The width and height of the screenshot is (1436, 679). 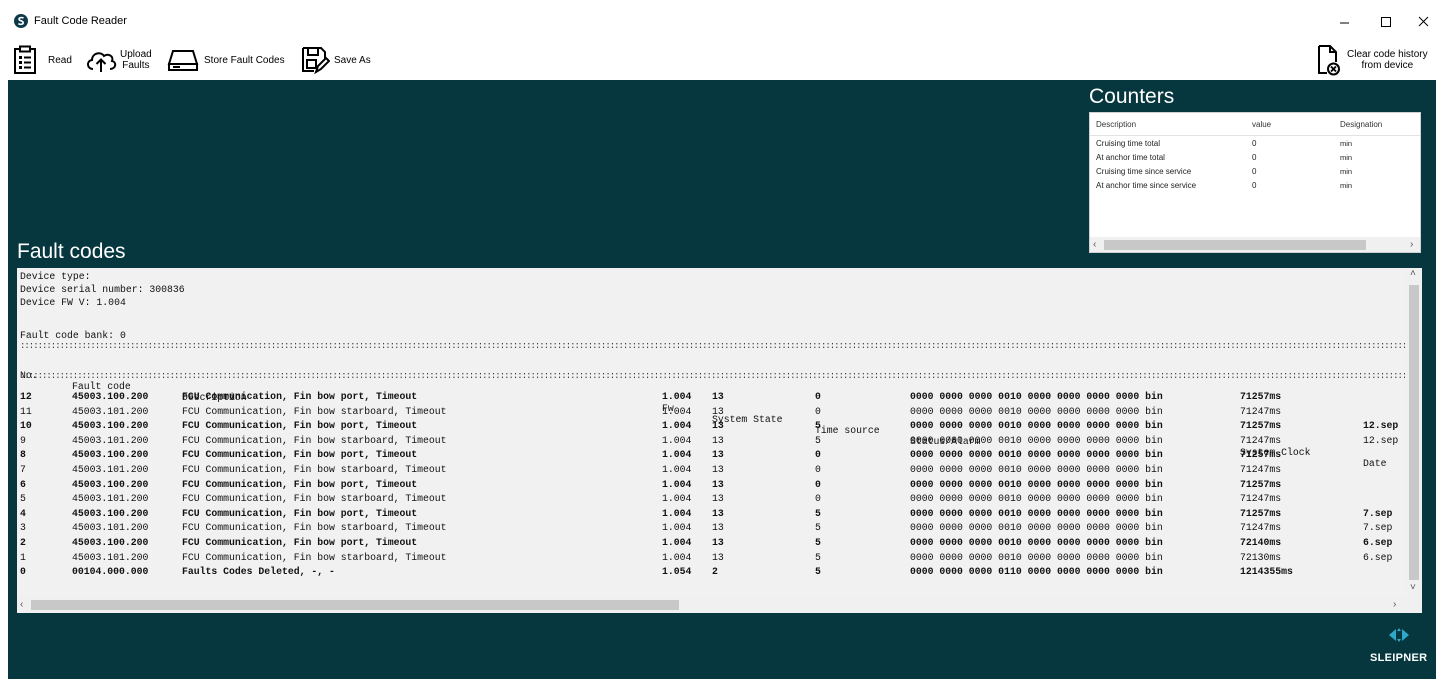 I want to click on fault-system-clock: 72140ms, so click(x=1261, y=542).